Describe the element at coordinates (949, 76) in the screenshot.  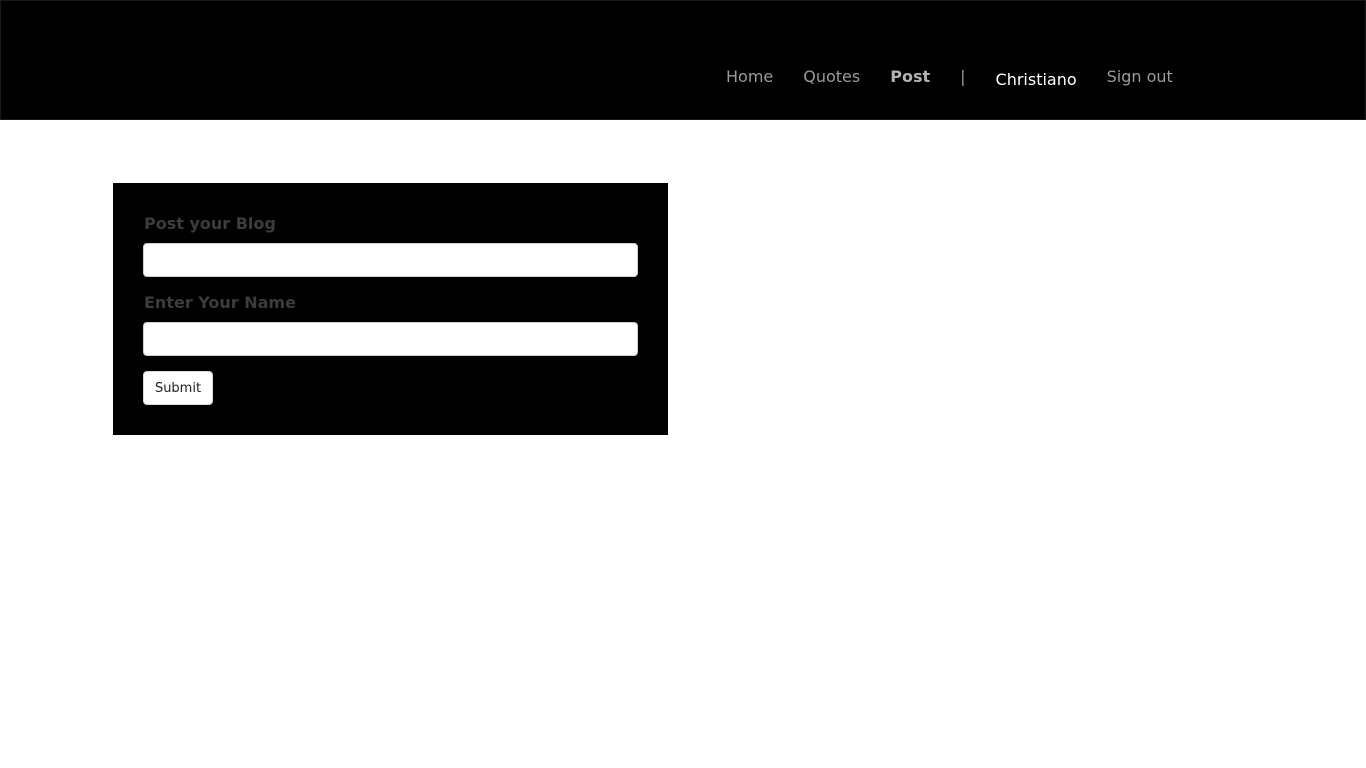
I see `nav-links: Home Quotes Post | Christiano Sign out` at that location.